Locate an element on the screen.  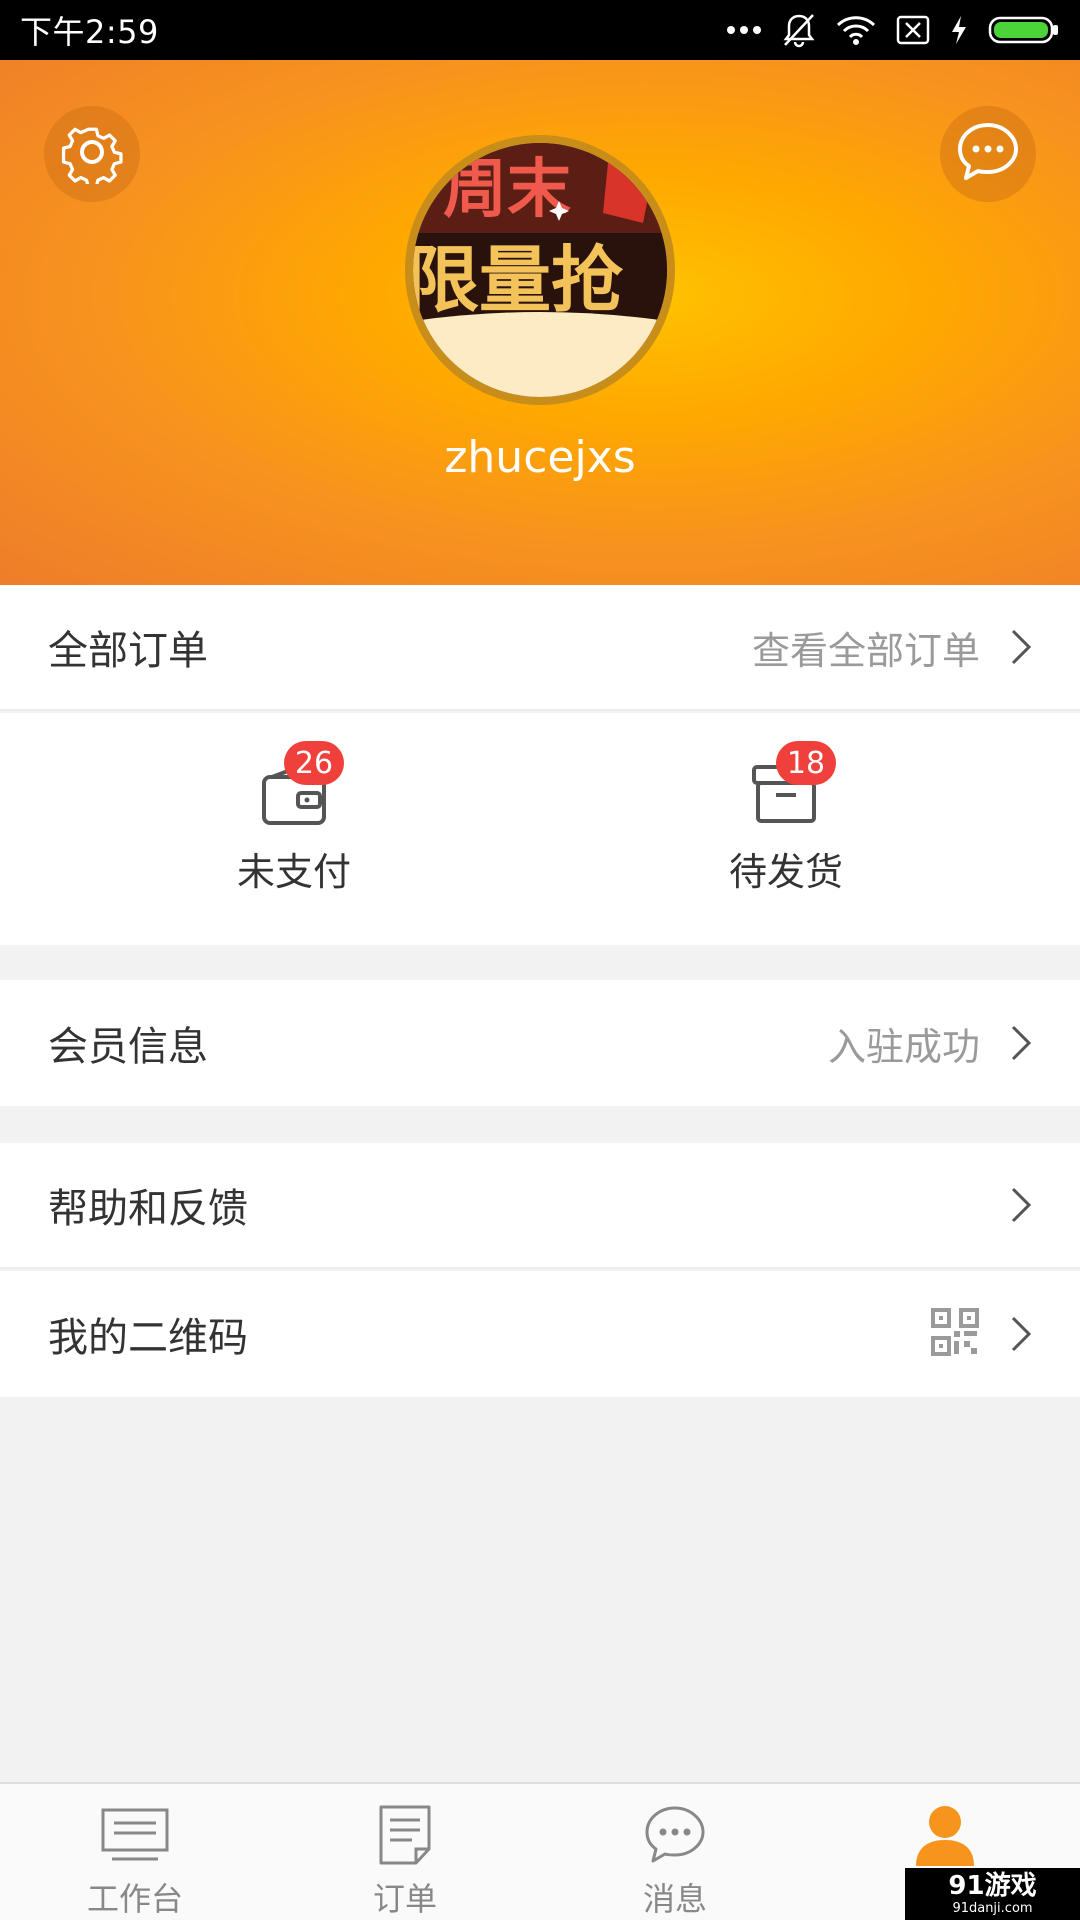
username: zhucejxs is located at coordinates (540, 457).